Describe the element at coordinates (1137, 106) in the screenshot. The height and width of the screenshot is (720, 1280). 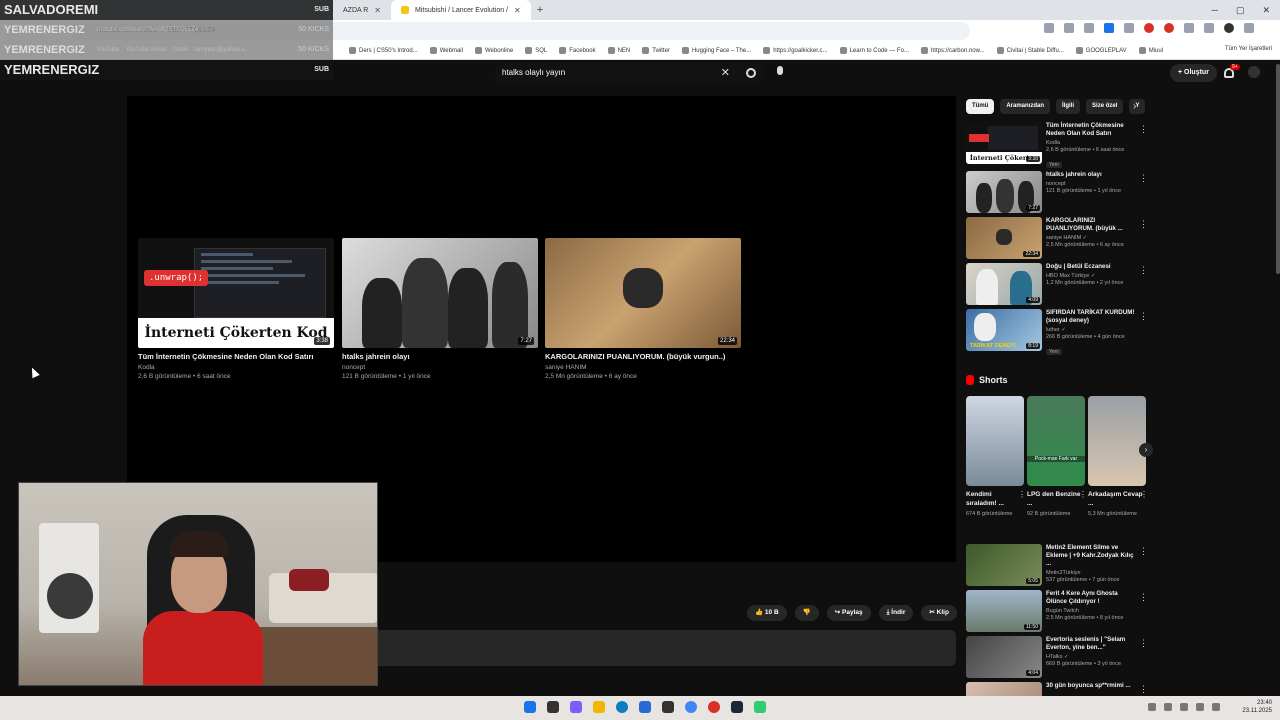
I see `chip-more: Y` at that location.